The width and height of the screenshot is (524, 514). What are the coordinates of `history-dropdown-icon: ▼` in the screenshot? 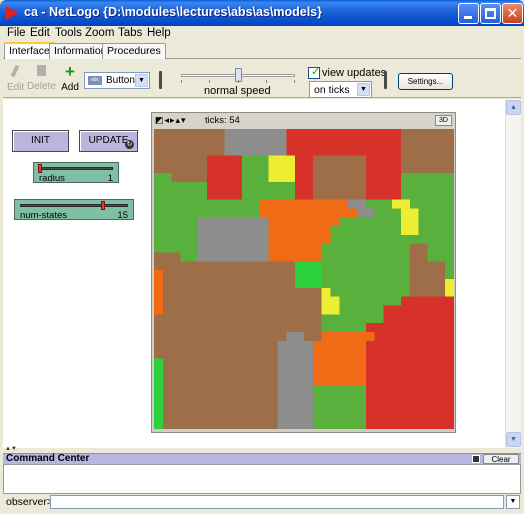 It's located at (513, 502).